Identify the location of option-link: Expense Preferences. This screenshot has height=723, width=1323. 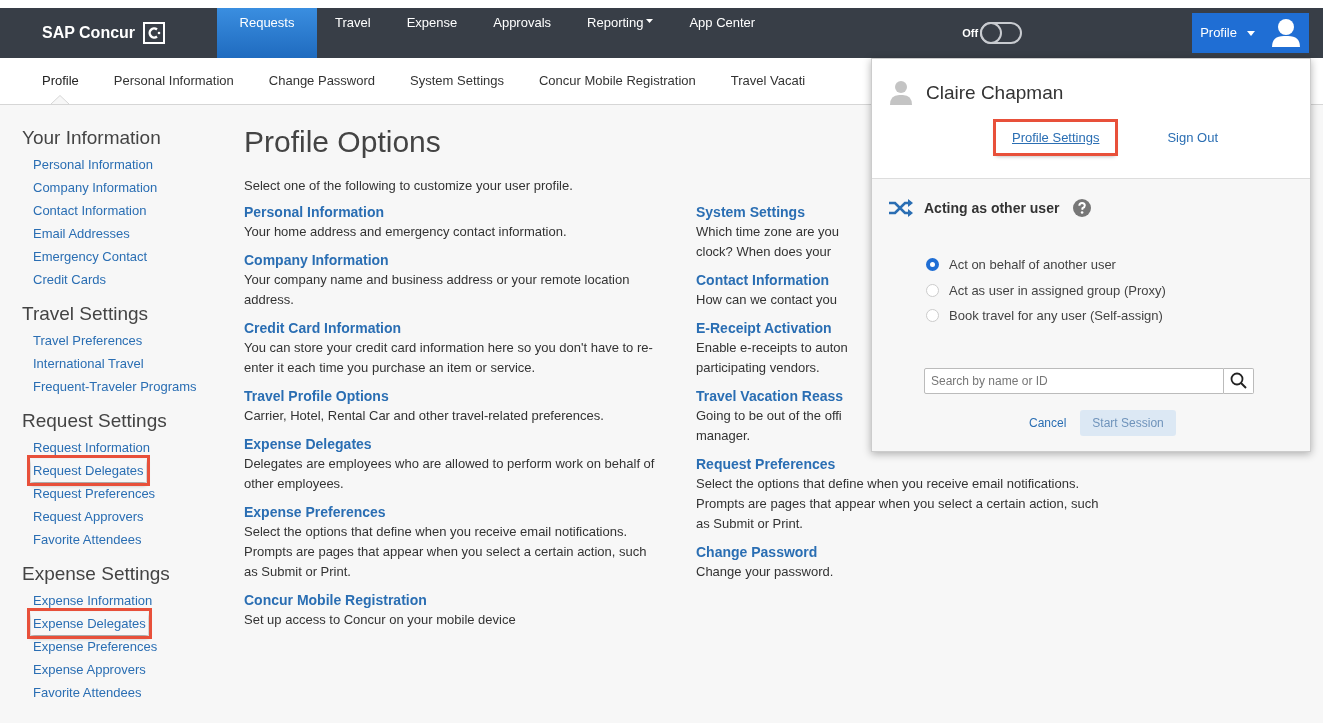
(315, 511).